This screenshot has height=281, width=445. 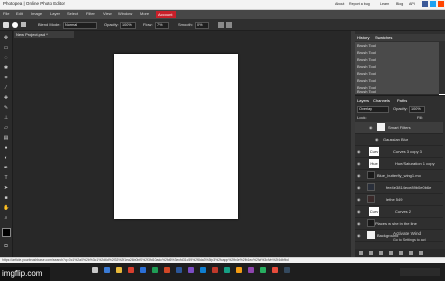 What do you see at coordinates (6, 188) in the screenshot?
I see `path-select-icon: ➤` at bounding box center [6, 188].